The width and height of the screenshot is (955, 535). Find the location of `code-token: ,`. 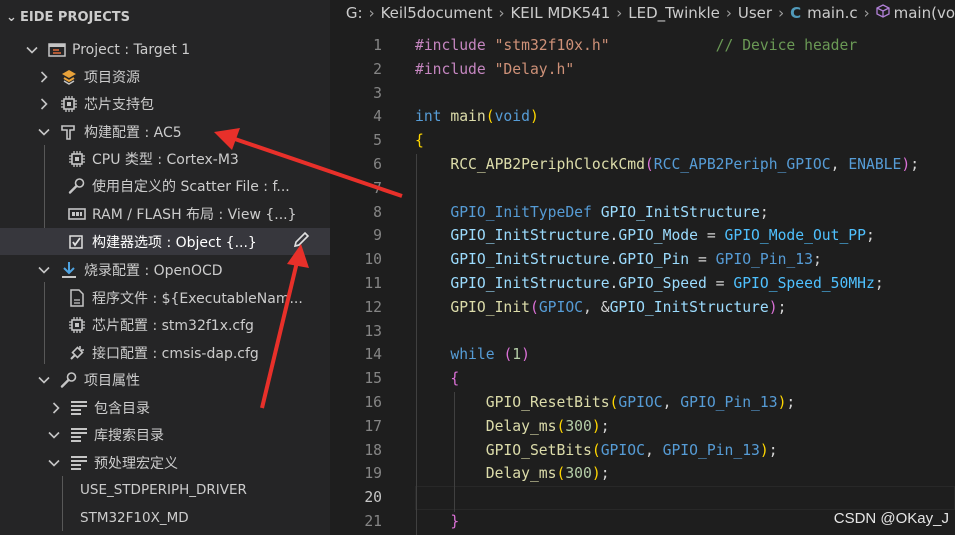

code-token: , is located at coordinates (653, 450).